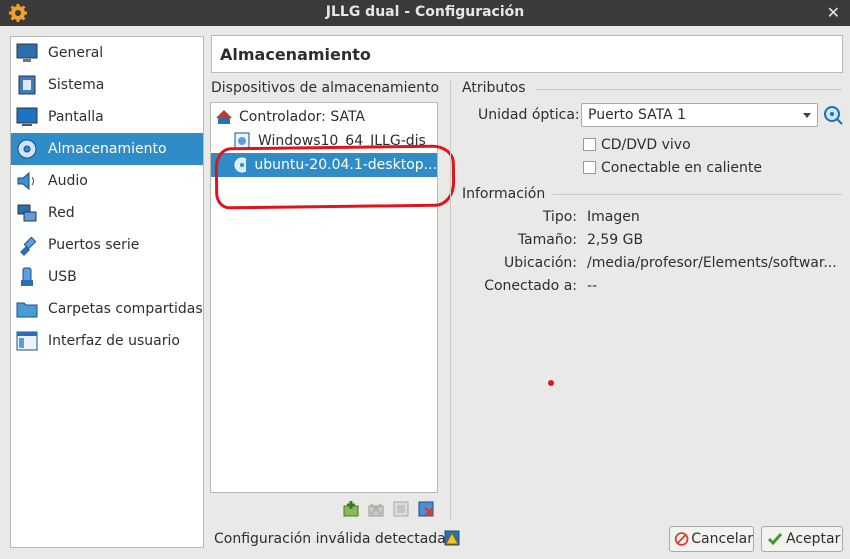 The width and height of the screenshot is (850, 559). I want to click on information-divider, so click(697, 194).